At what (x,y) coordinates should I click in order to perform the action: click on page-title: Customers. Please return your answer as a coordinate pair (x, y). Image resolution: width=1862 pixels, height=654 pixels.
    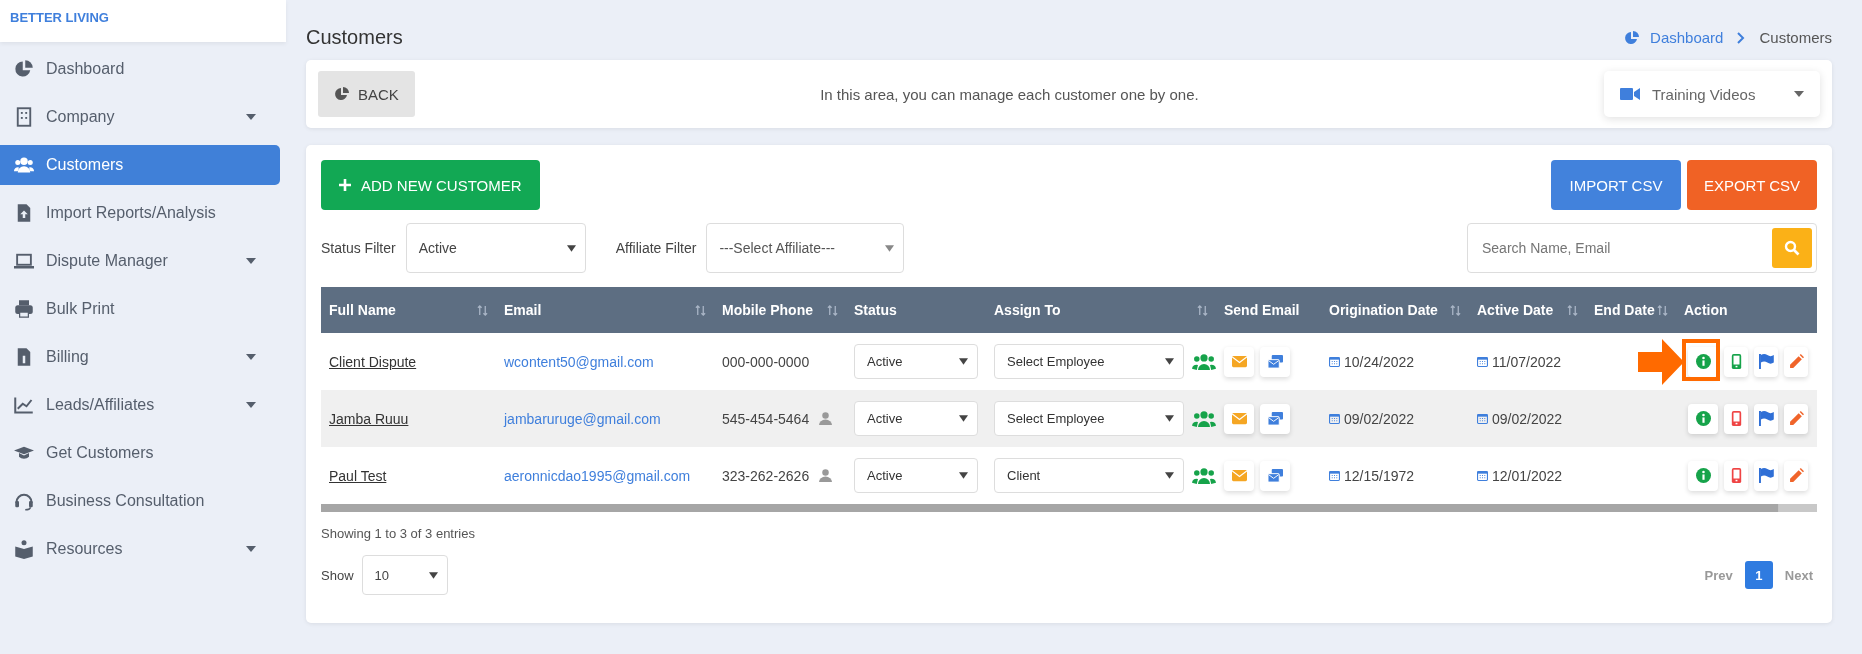
    Looking at the image, I should click on (354, 37).